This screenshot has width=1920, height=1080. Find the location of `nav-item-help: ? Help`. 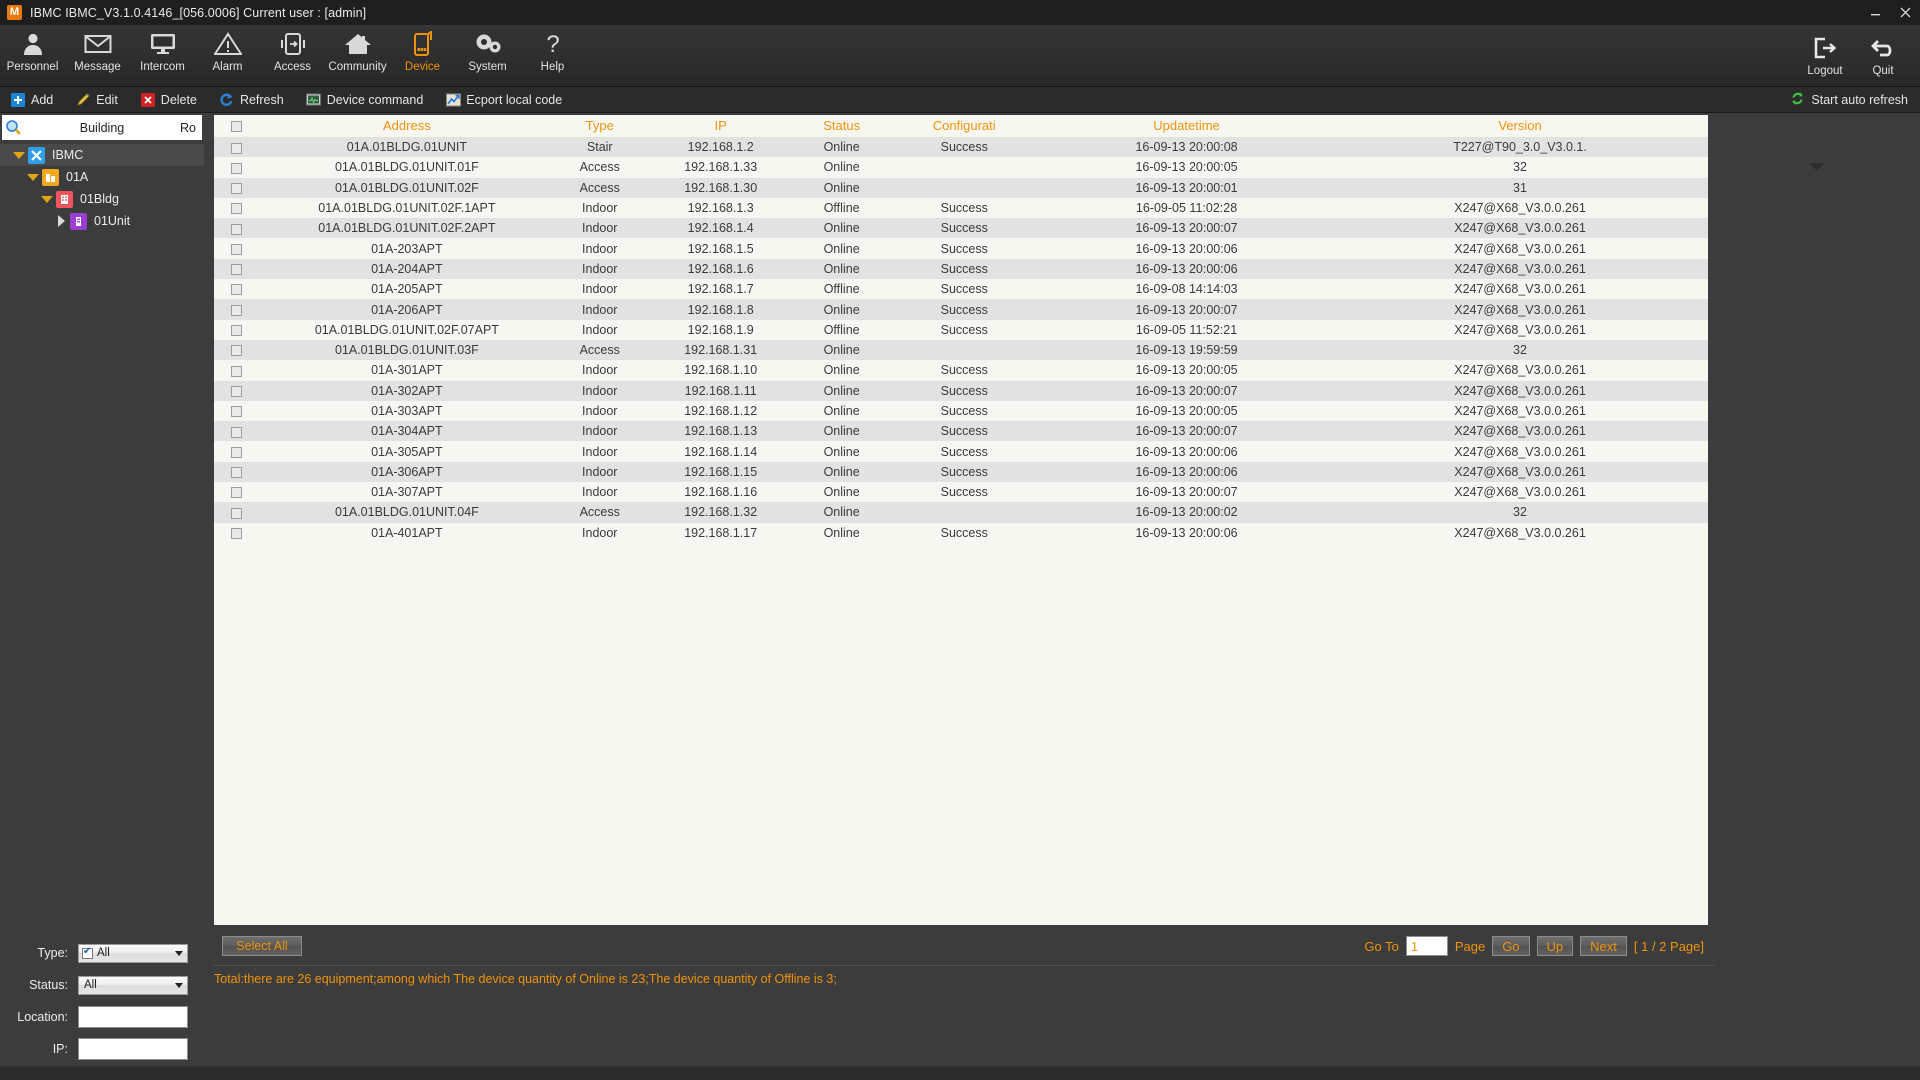

nav-item-help: ? Help is located at coordinates (552, 49).